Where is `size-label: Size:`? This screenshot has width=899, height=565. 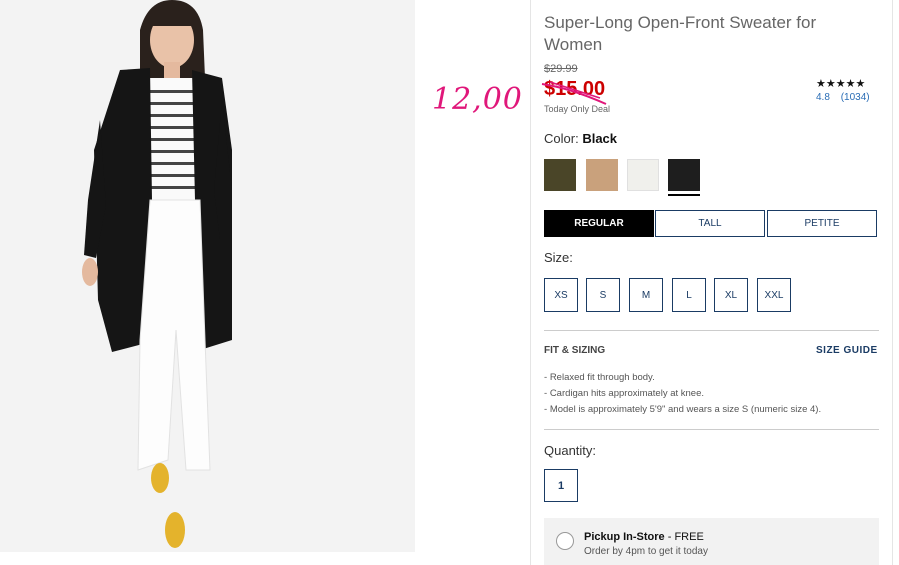
size-label: Size: is located at coordinates (558, 257).